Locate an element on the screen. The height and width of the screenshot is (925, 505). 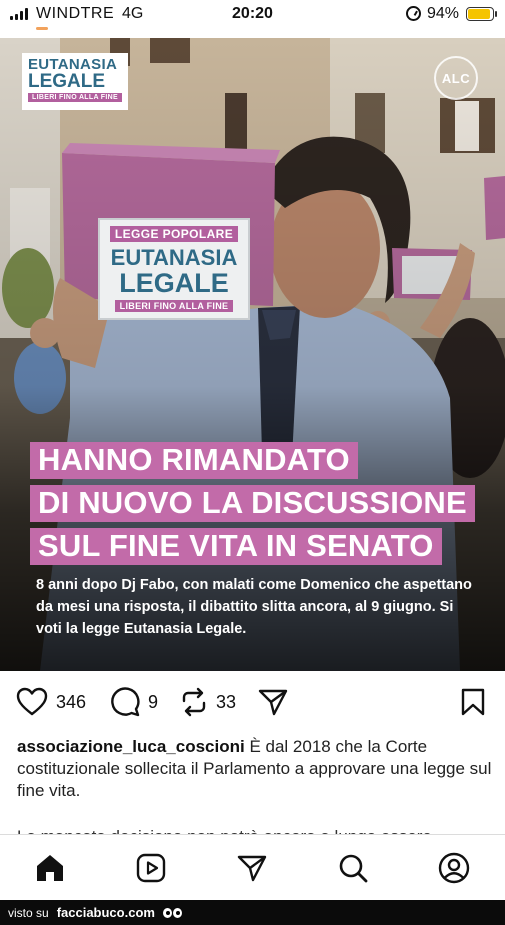
nav-reels is located at coordinates (151, 868).